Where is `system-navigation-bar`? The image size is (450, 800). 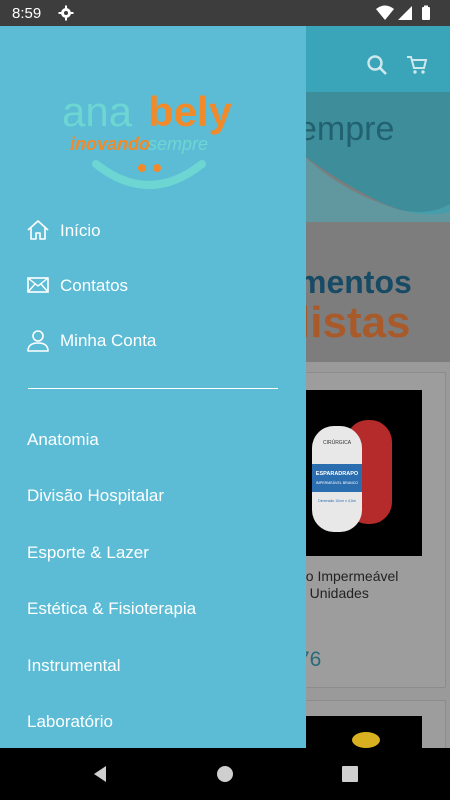
system-navigation-bar is located at coordinates (225, 774).